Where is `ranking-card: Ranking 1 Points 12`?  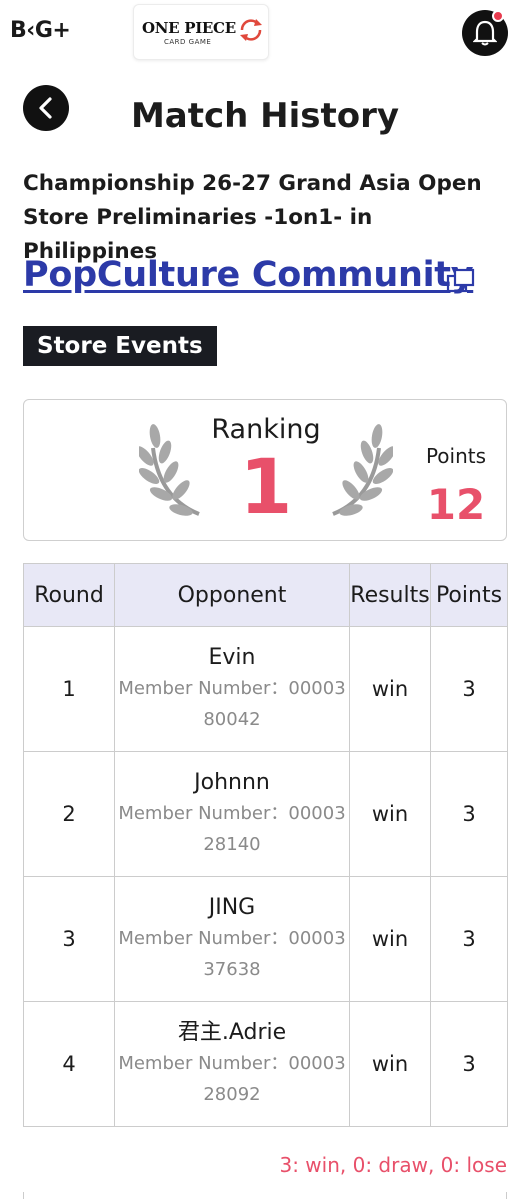 ranking-card: Ranking 1 Points 12 is located at coordinates (265, 470).